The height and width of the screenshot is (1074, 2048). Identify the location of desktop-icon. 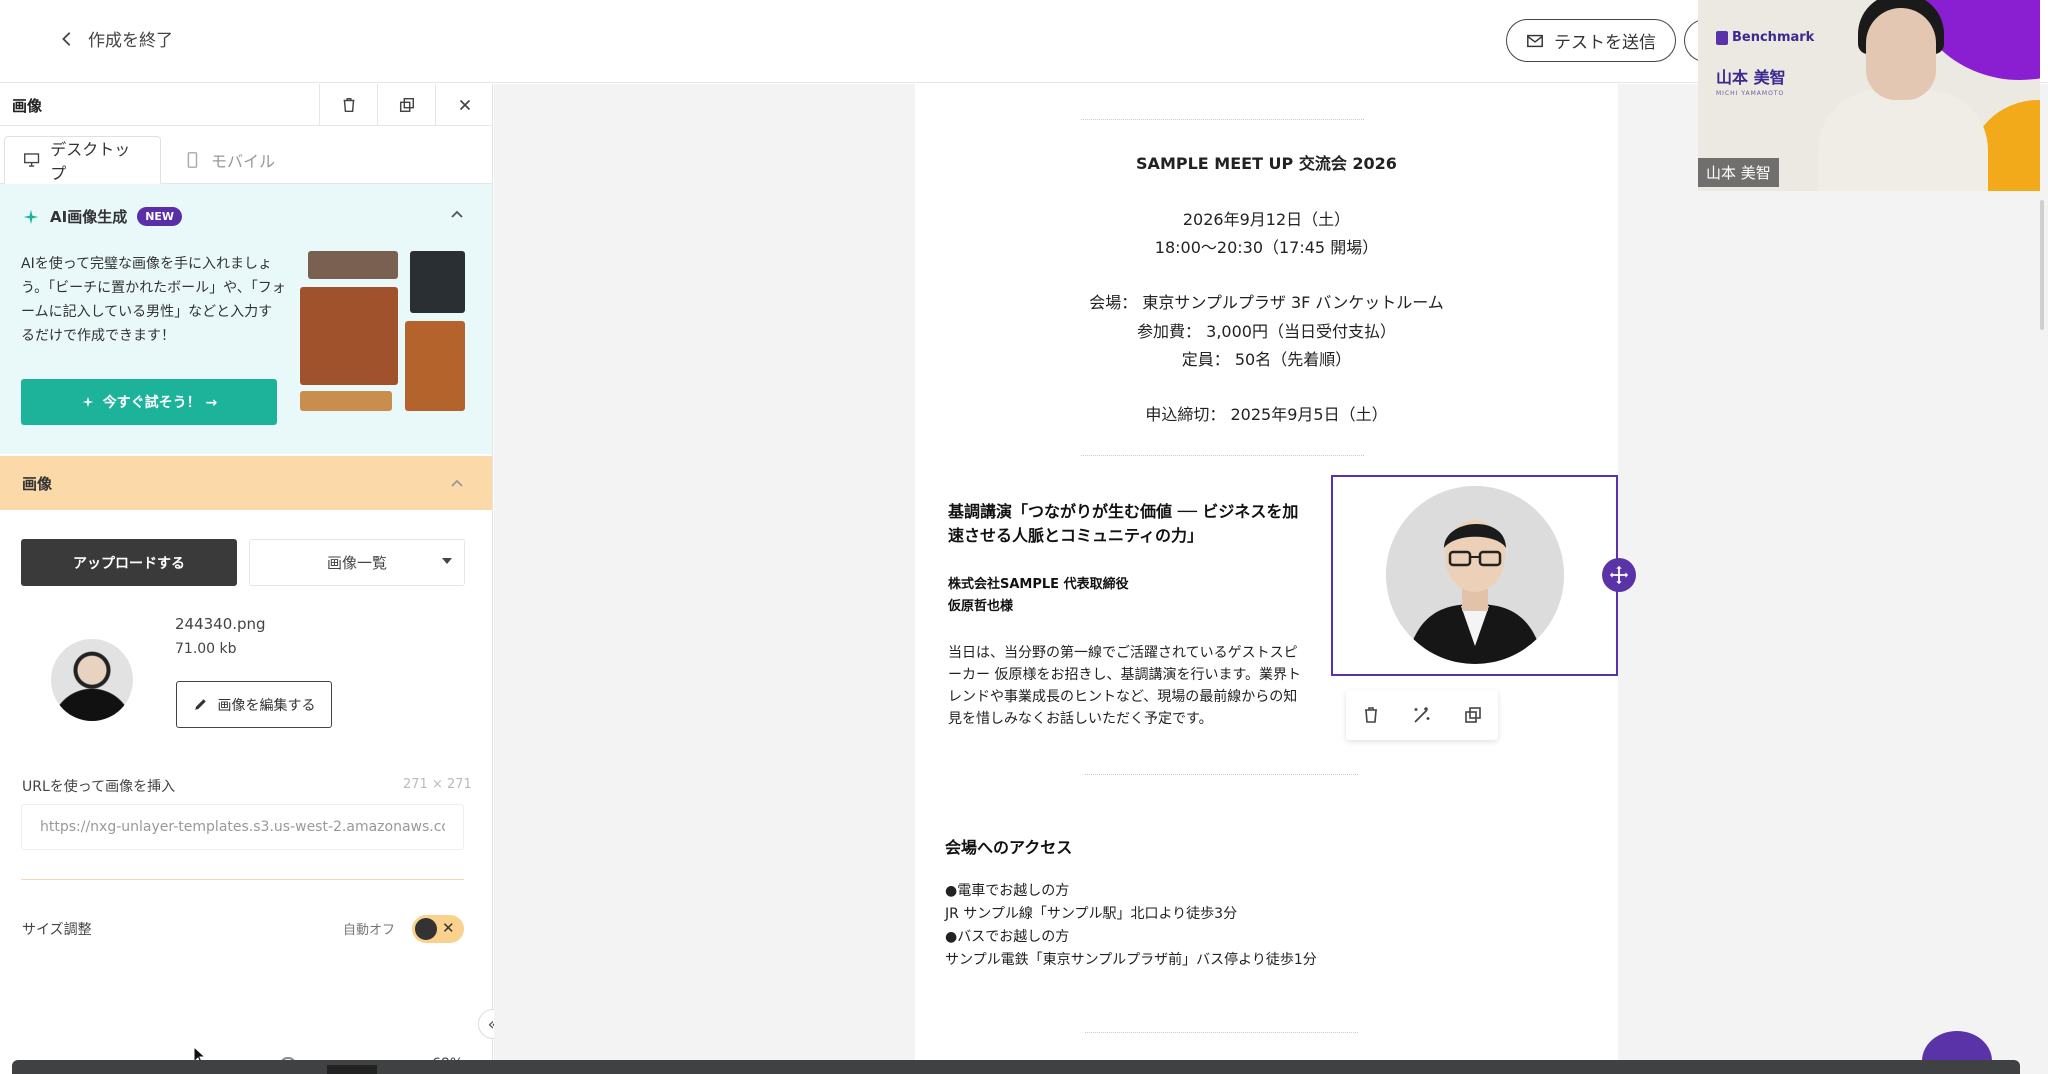
(32, 160).